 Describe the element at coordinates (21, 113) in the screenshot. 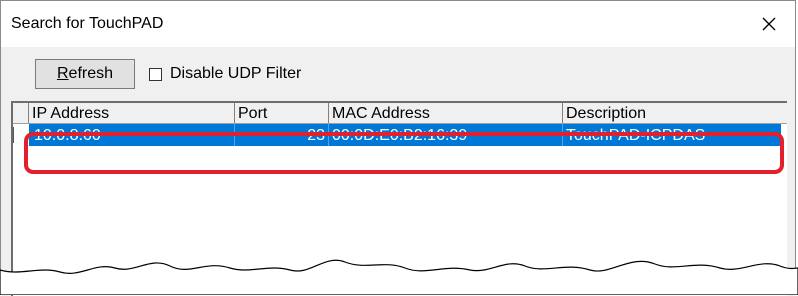

I see `header-row-marker` at that location.